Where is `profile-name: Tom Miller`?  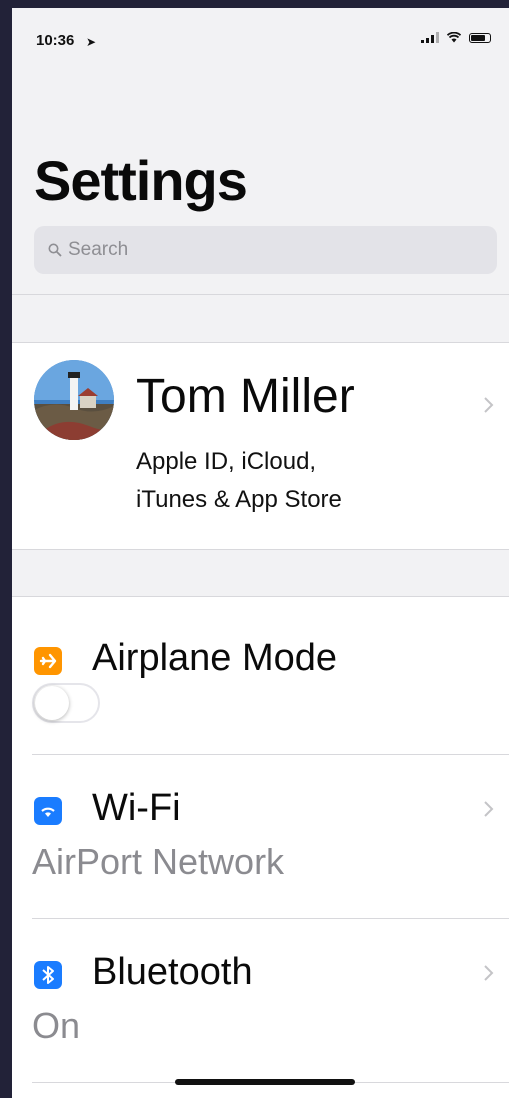 profile-name: Tom Miller is located at coordinates (245, 396).